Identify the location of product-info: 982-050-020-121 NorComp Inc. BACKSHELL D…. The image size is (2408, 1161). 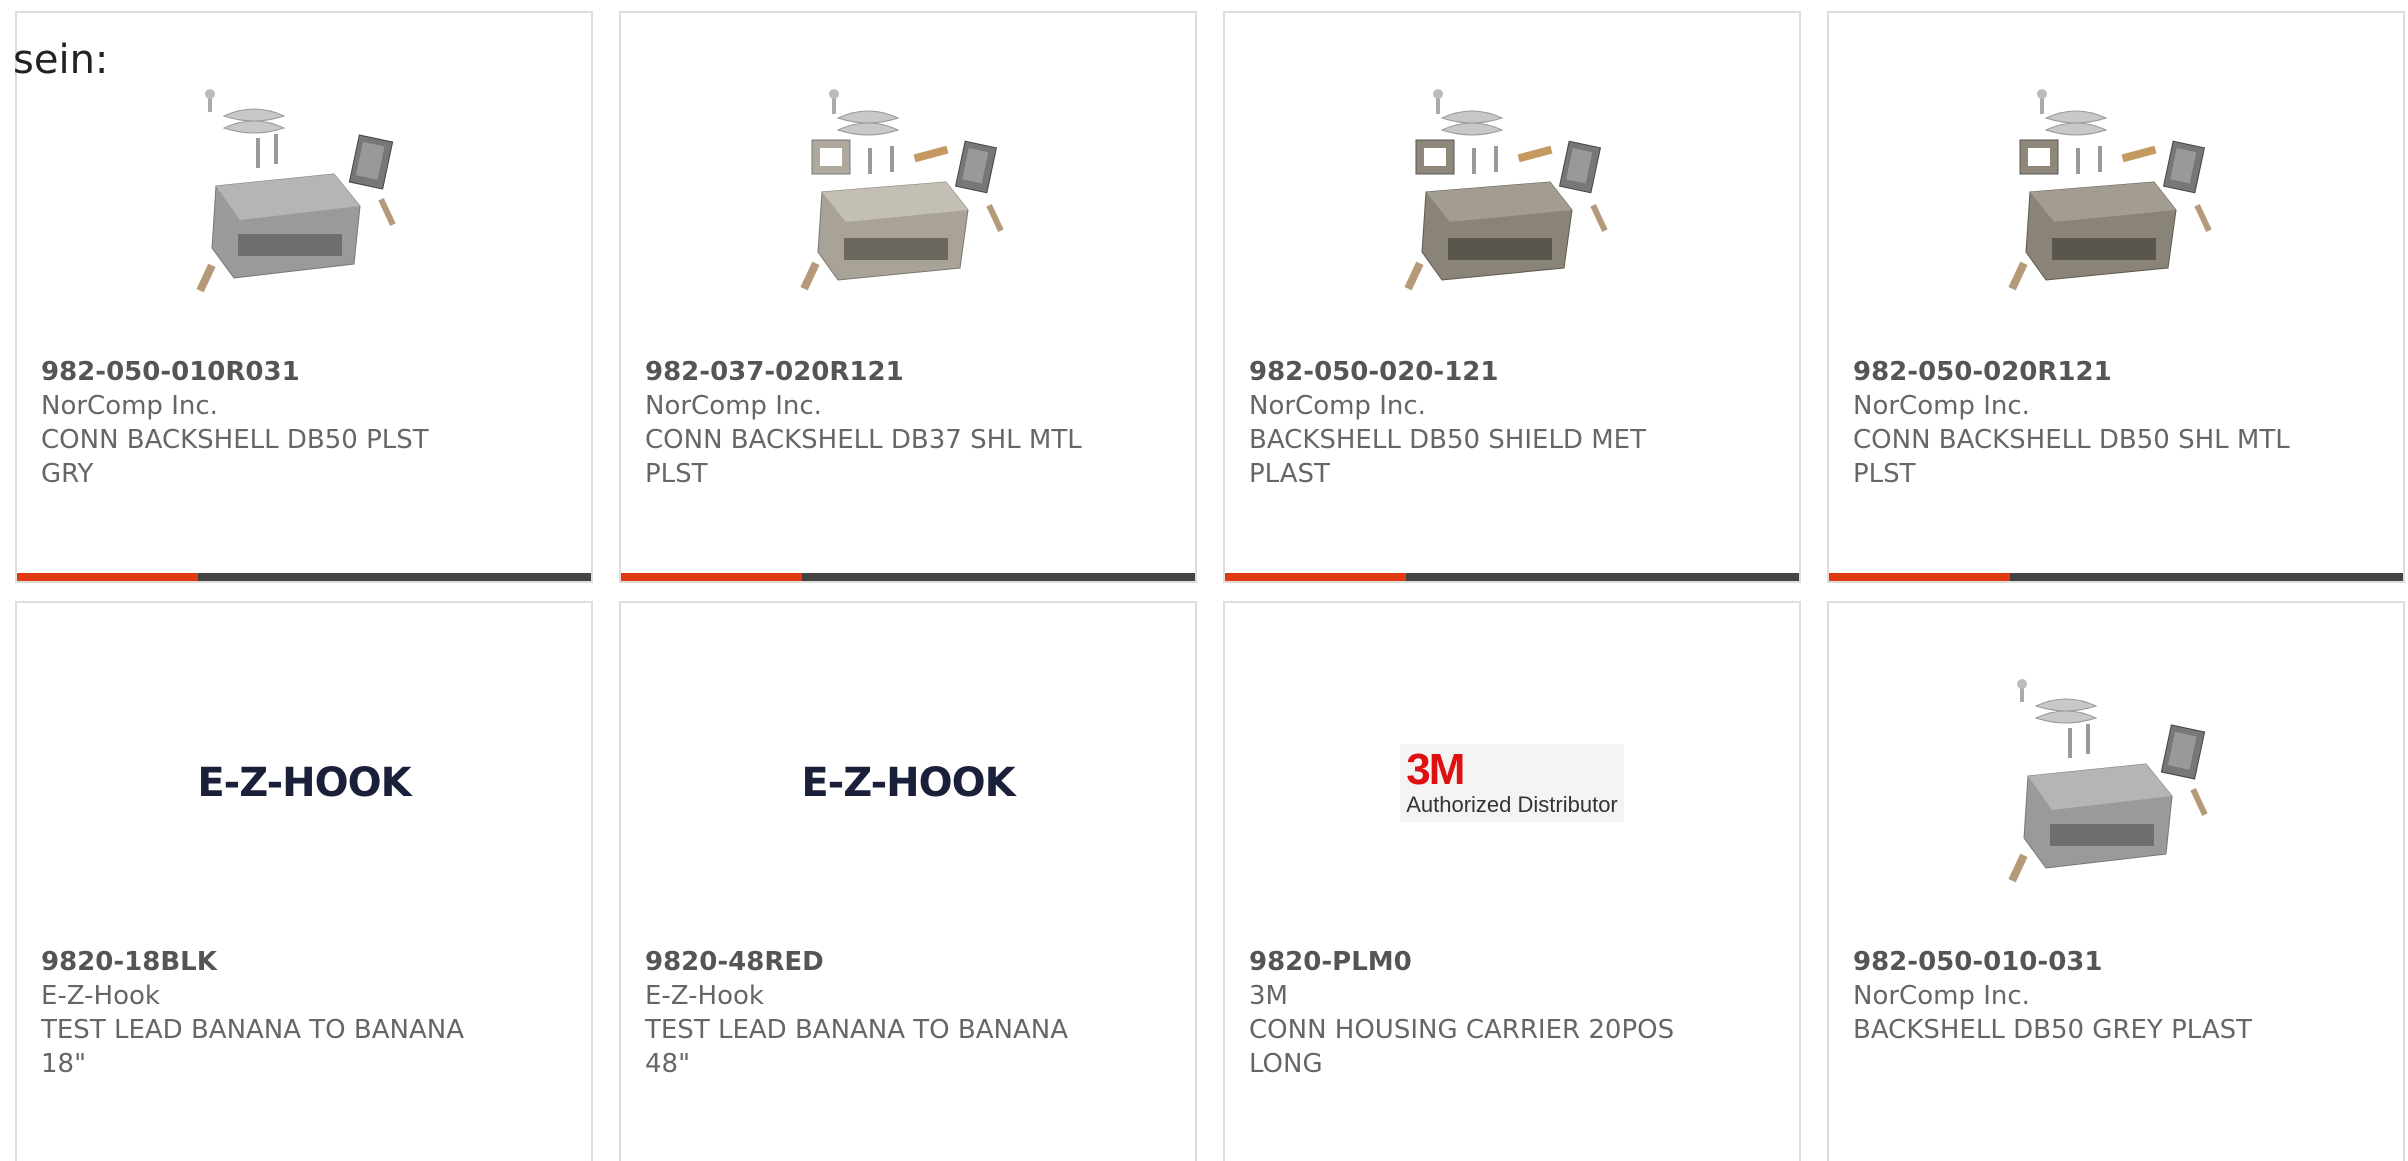
(1469, 423).